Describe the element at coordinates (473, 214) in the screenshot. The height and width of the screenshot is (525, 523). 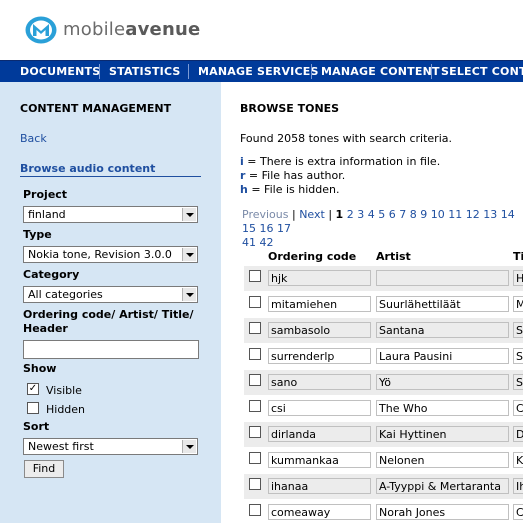
I see `page-link: 12` at that location.